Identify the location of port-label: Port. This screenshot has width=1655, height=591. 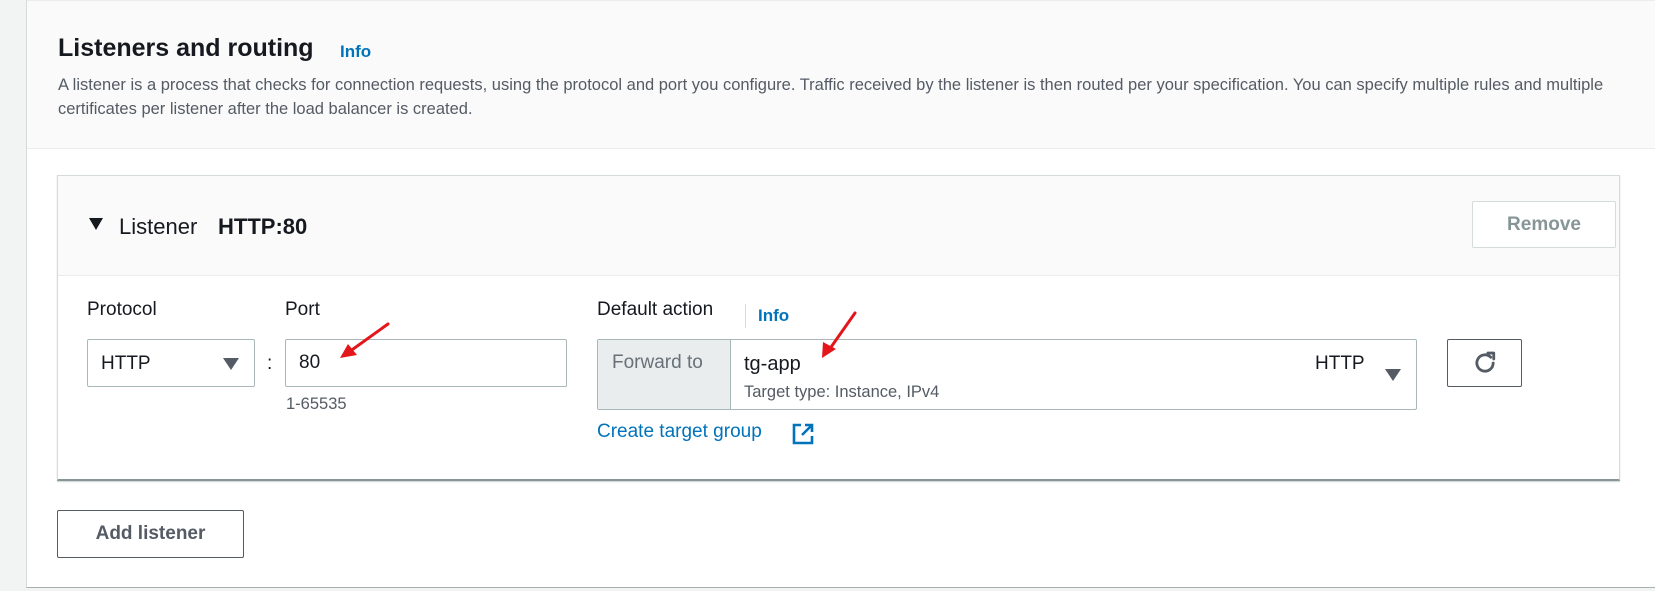
(302, 309).